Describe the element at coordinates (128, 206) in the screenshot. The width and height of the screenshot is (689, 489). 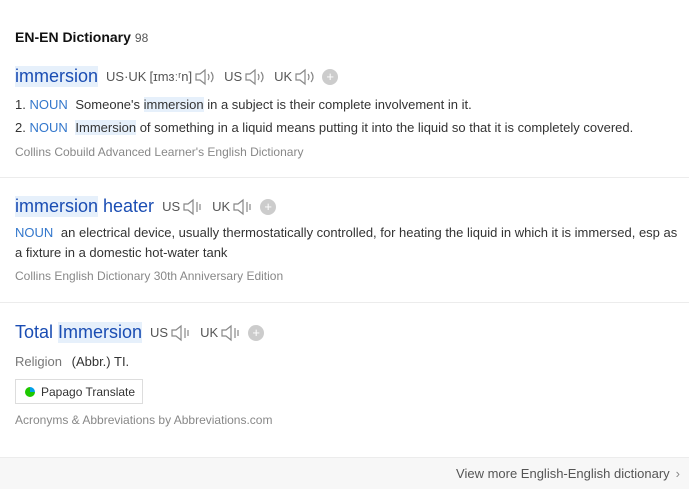
I see `entry-word-rest: heater` at that location.